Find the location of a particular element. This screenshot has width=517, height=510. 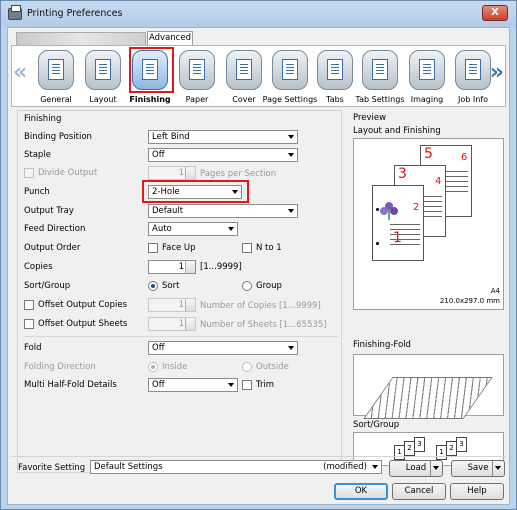

save-dropdown-icon is located at coordinates (498, 468).